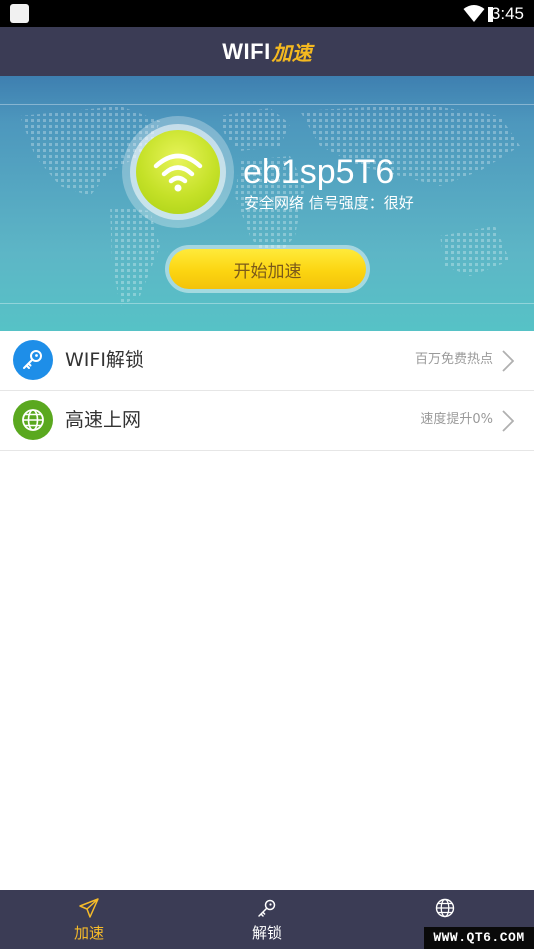 The image size is (534, 949). I want to click on app-header: WIFI 加速, so click(267, 51).